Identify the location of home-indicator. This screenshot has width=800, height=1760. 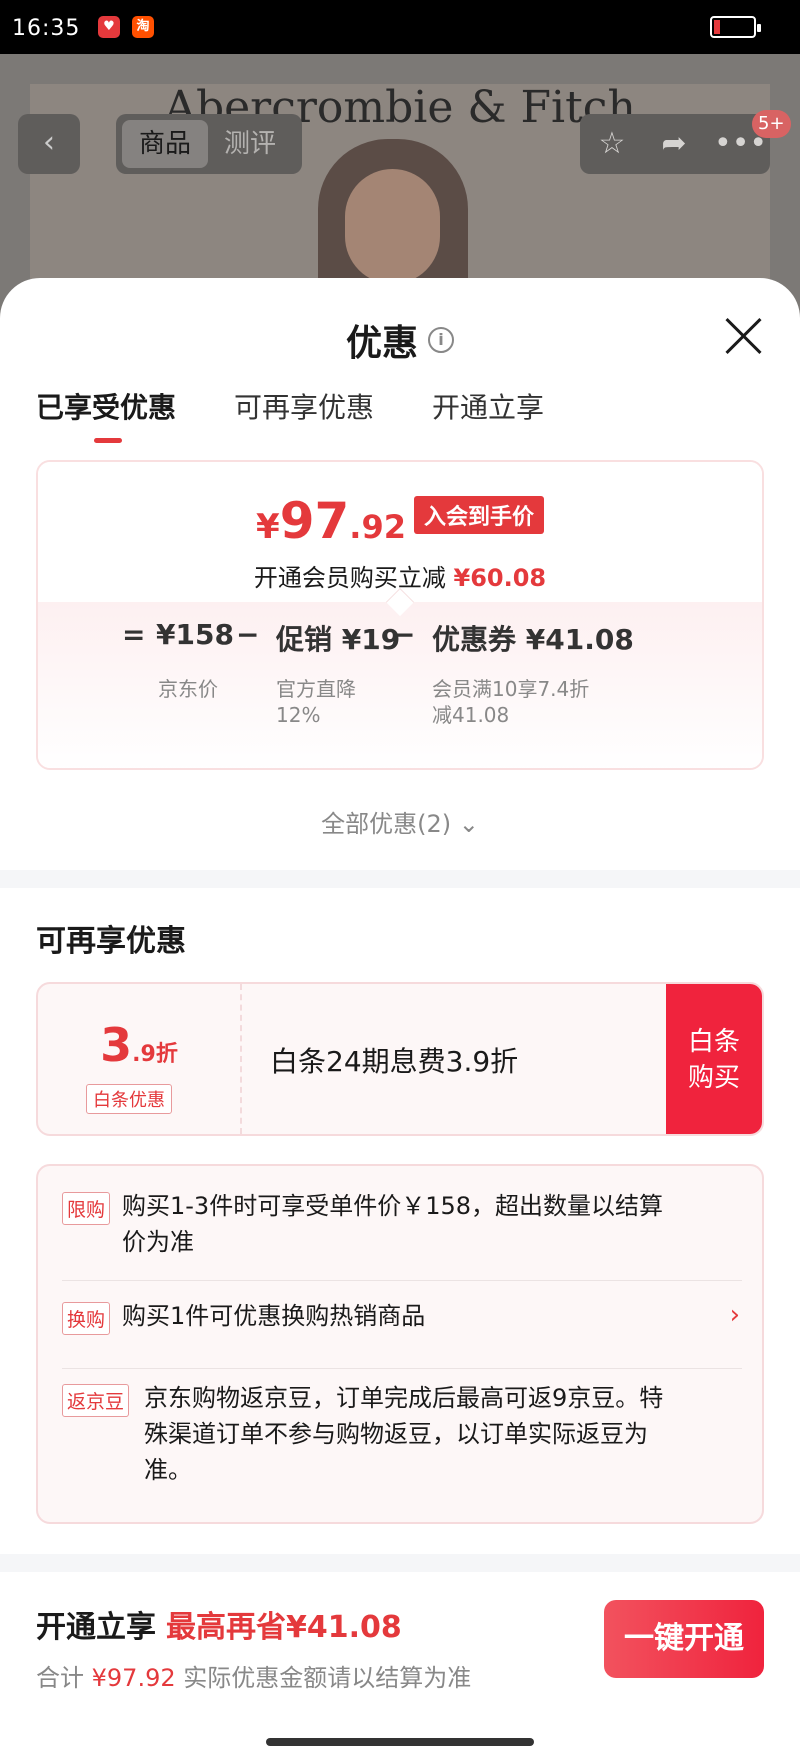
(400, 1742).